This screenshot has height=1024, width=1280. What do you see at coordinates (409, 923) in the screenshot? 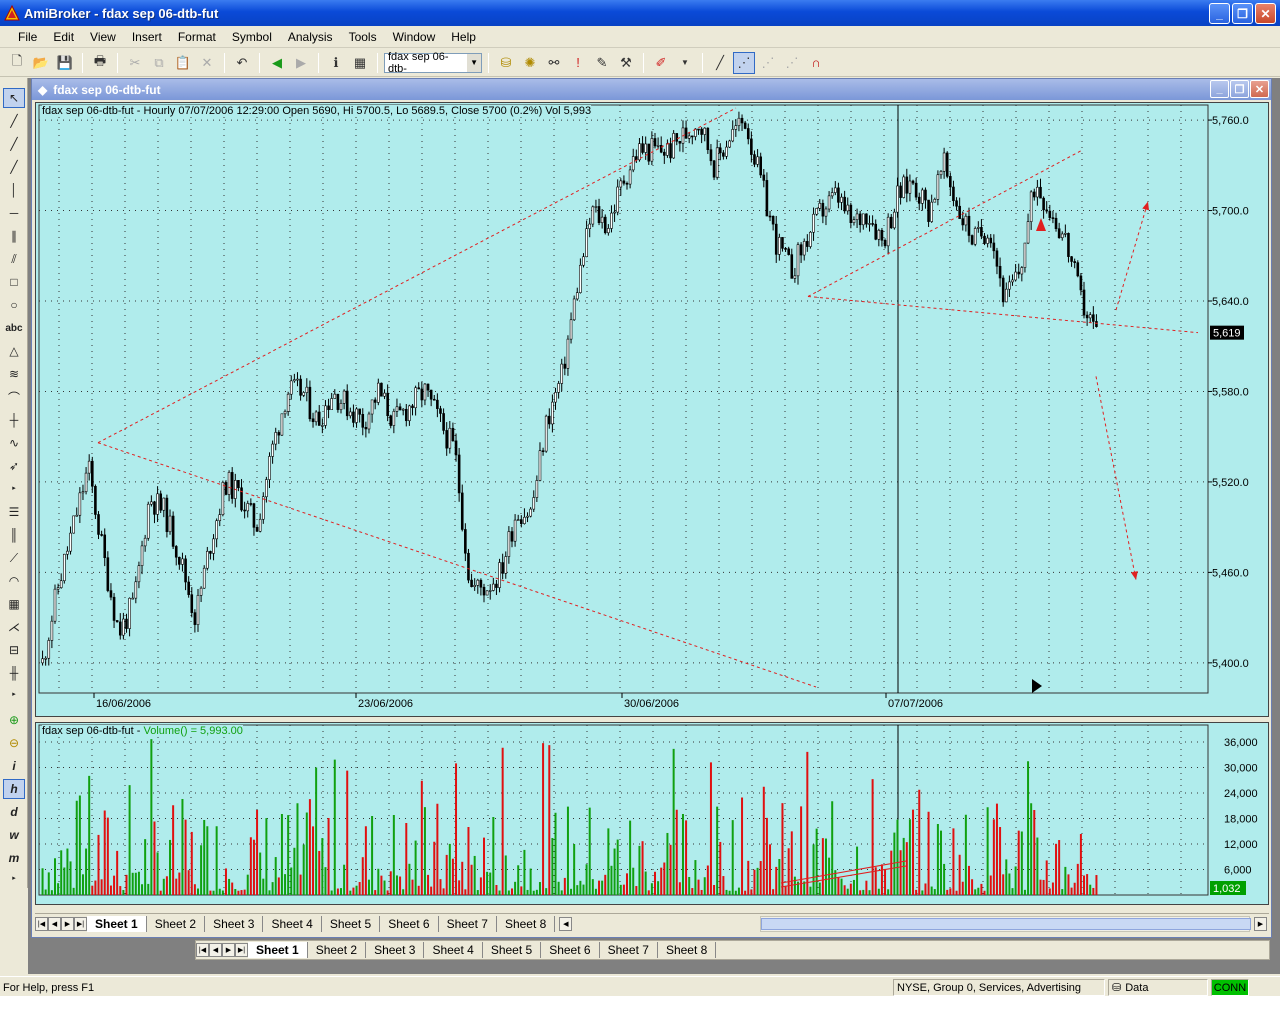
I see `tab-sheet-6: Sheet 6` at bounding box center [409, 923].